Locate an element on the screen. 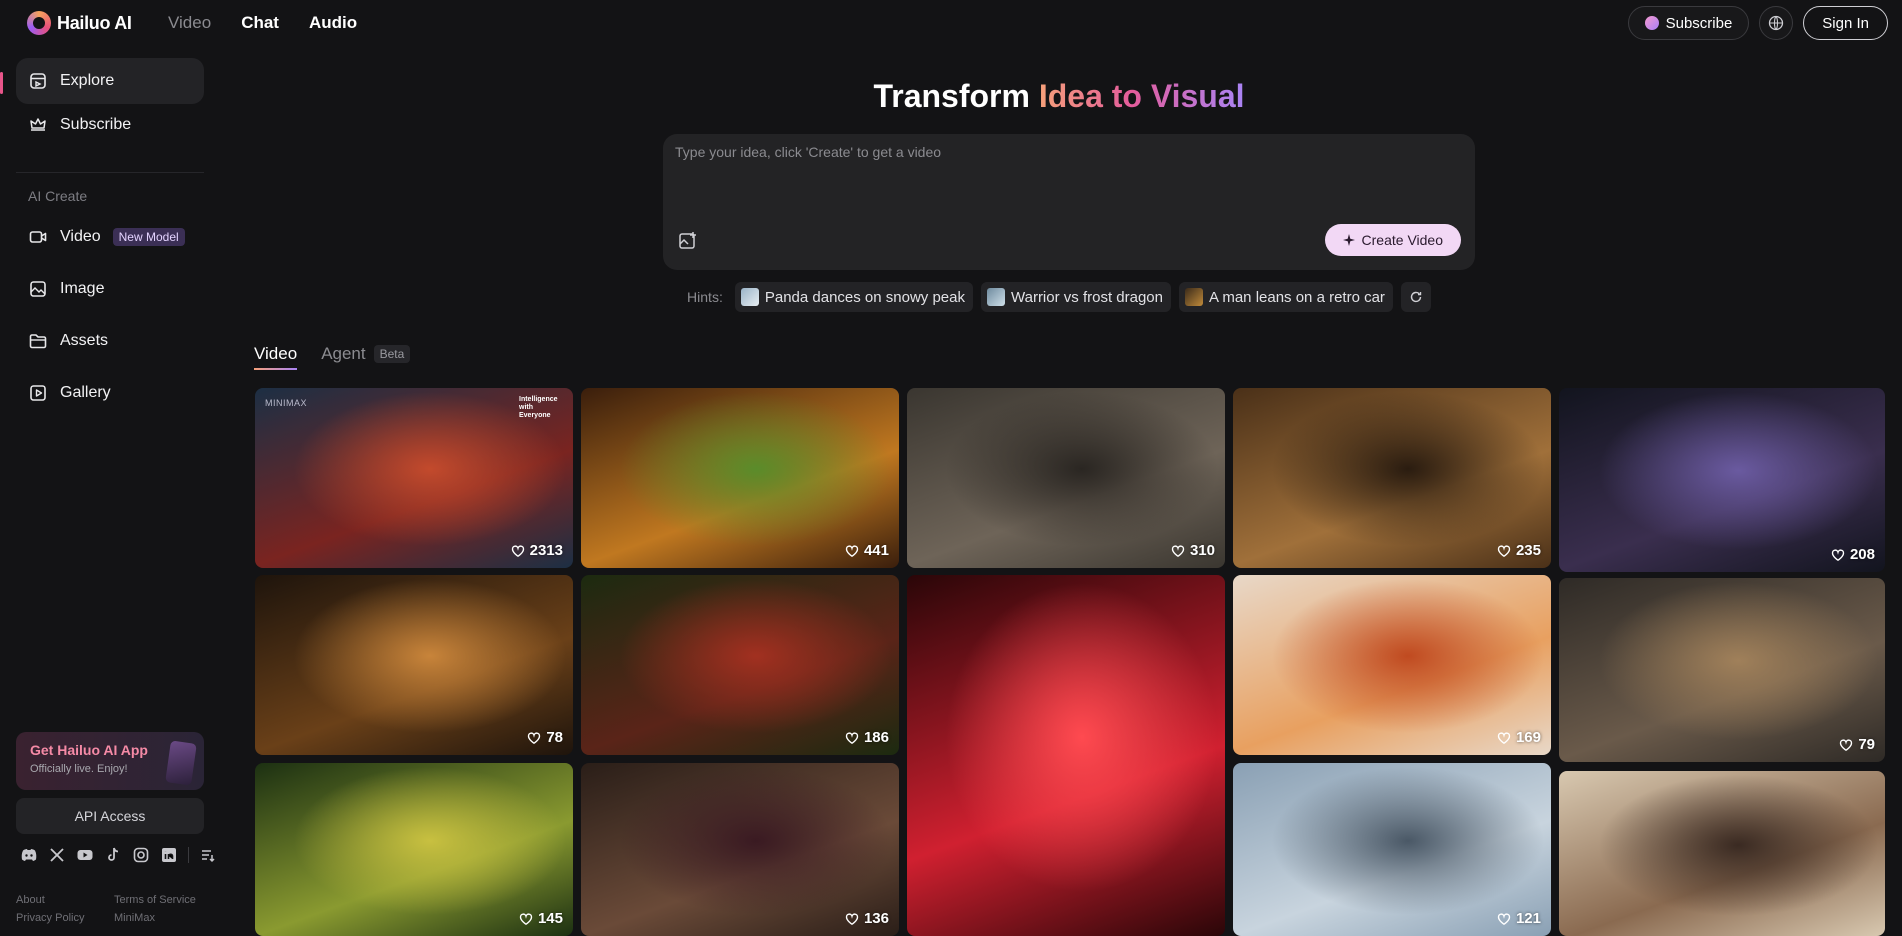  brand-logo: Hailuo AI is located at coordinates (79, 23).